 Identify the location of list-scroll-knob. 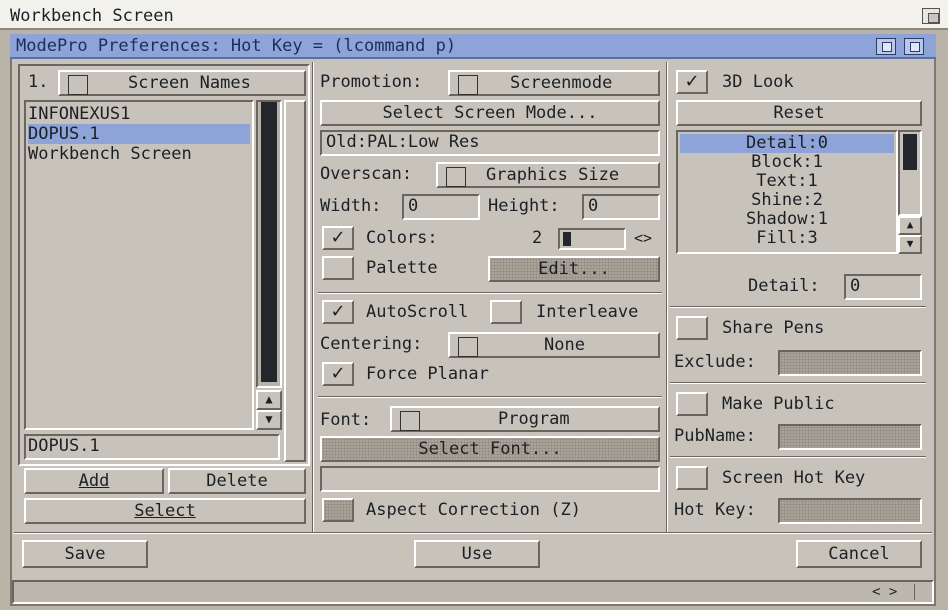
(269, 242).